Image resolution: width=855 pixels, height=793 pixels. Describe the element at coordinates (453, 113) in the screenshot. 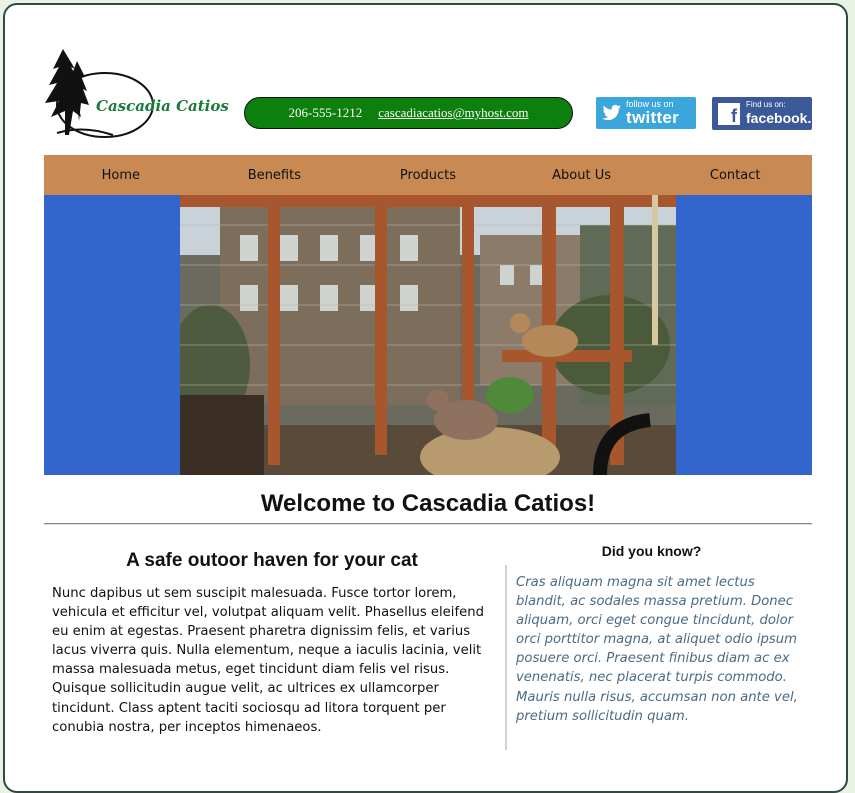

I see `email-link: cascadiacatios@myhost.com` at that location.